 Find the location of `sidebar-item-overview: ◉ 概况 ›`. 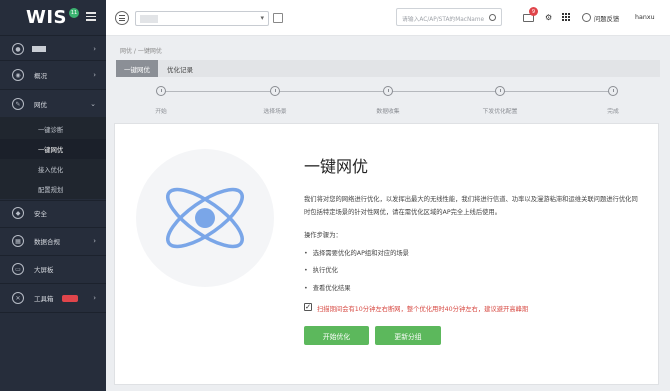

sidebar-item-overview: ◉ 概况 › is located at coordinates (53, 75).